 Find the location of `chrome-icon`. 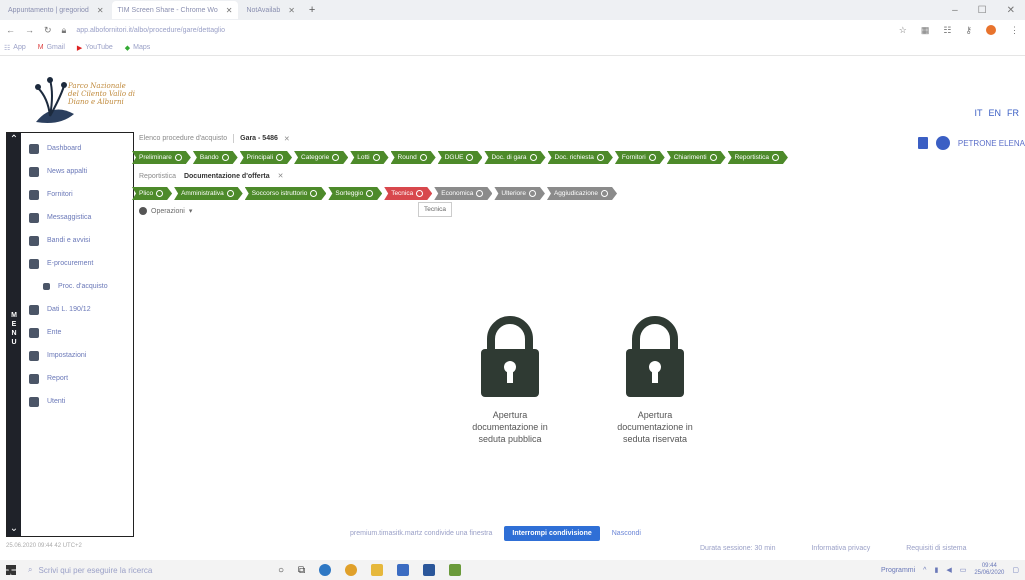

chrome-icon is located at coordinates (351, 570).